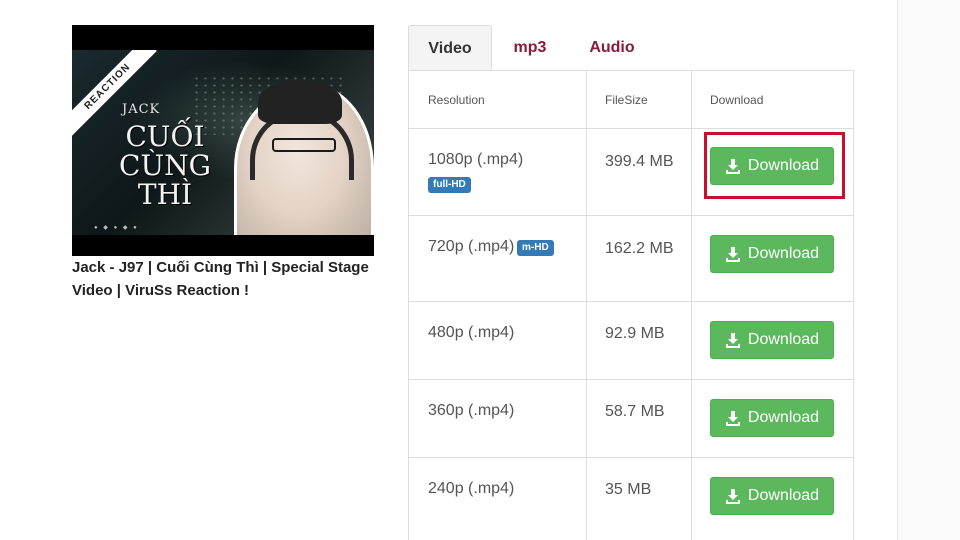 This screenshot has height=540, width=960. What do you see at coordinates (929, 270) in the screenshot?
I see `right-margin` at bounding box center [929, 270].